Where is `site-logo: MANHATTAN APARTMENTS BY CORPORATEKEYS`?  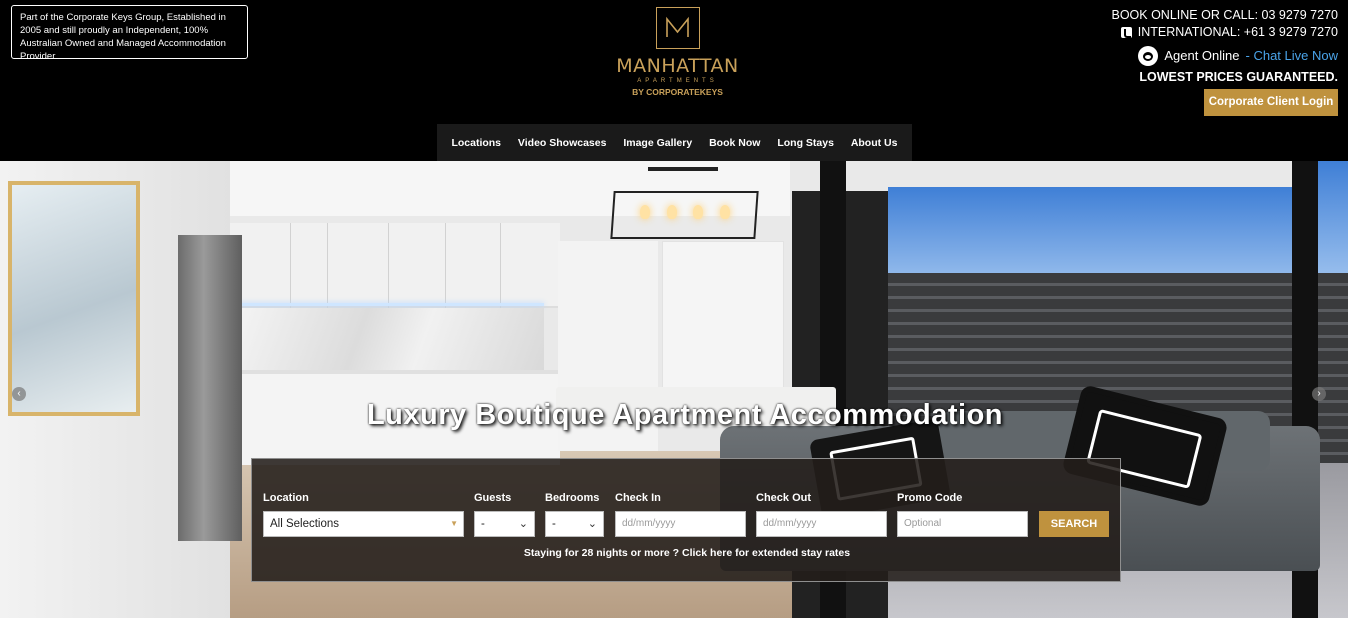
site-logo: MANHATTAN APARTMENTS BY CORPORATEKEYS is located at coordinates (677, 55).